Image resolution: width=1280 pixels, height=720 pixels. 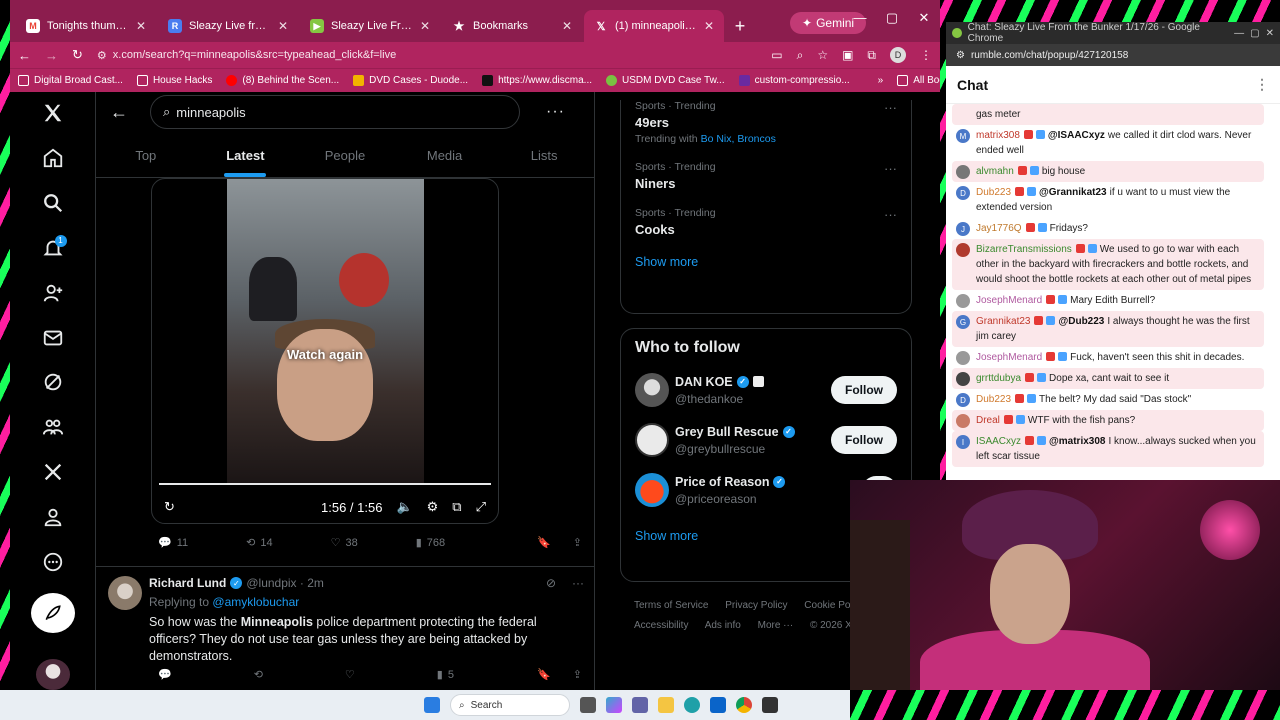 What do you see at coordinates (993, 399) in the screenshot?
I see `chat-username: Dub223` at bounding box center [993, 399].